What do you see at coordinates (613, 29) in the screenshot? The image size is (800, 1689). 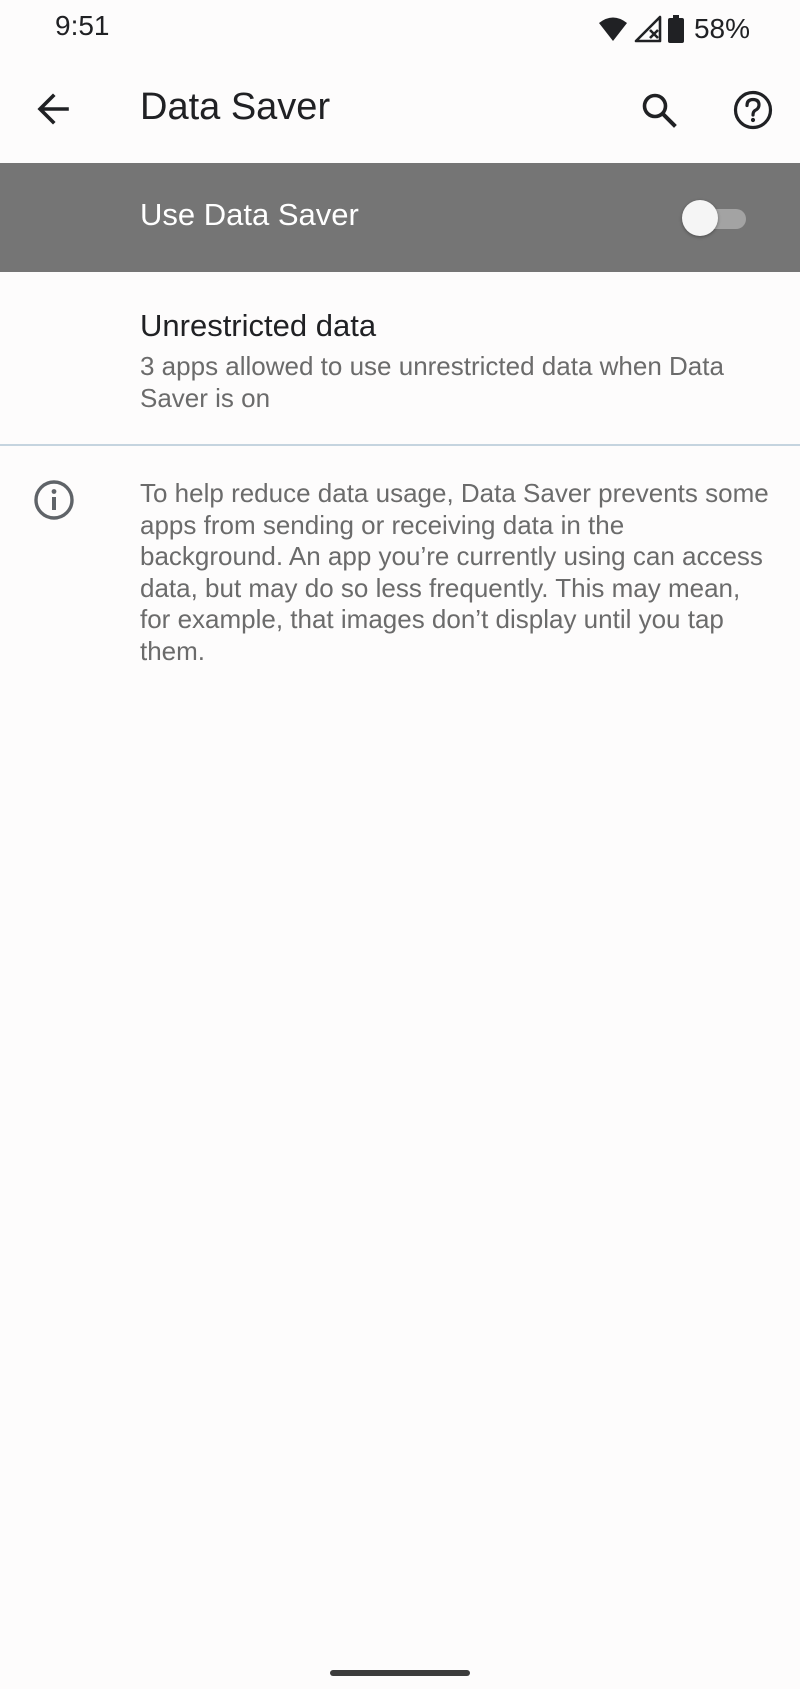 I see `wifi-icon` at bounding box center [613, 29].